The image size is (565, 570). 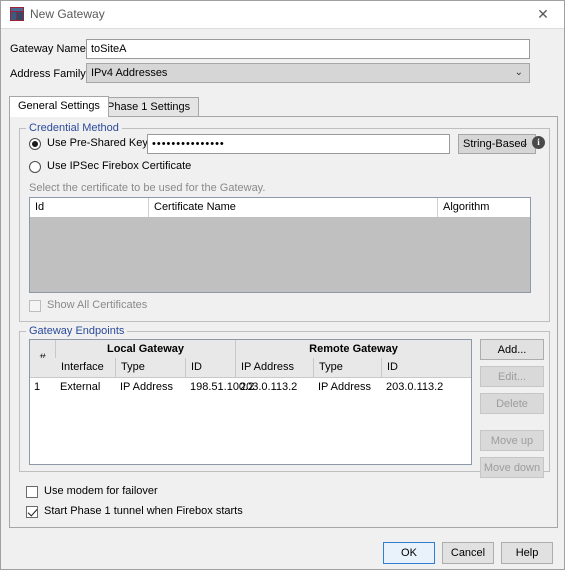 I want to click on show-all-certificates-label: Show All Certificates, so click(x=97, y=305).